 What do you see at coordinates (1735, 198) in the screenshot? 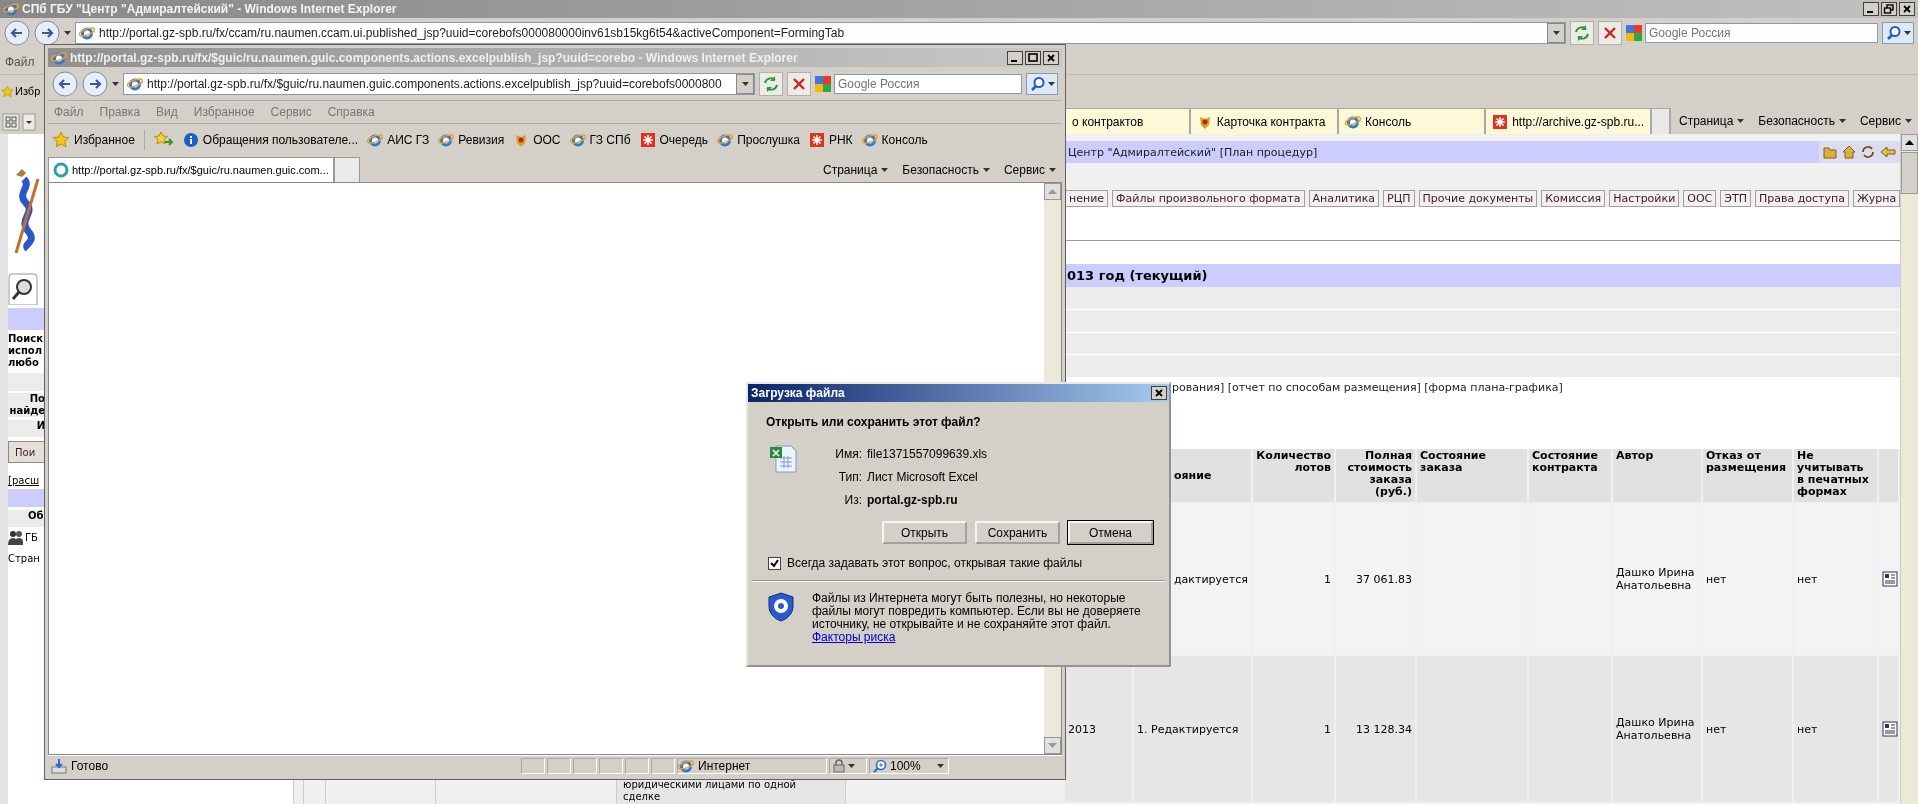
I see `page-tab: ЭТП` at bounding box center [1735, 198].